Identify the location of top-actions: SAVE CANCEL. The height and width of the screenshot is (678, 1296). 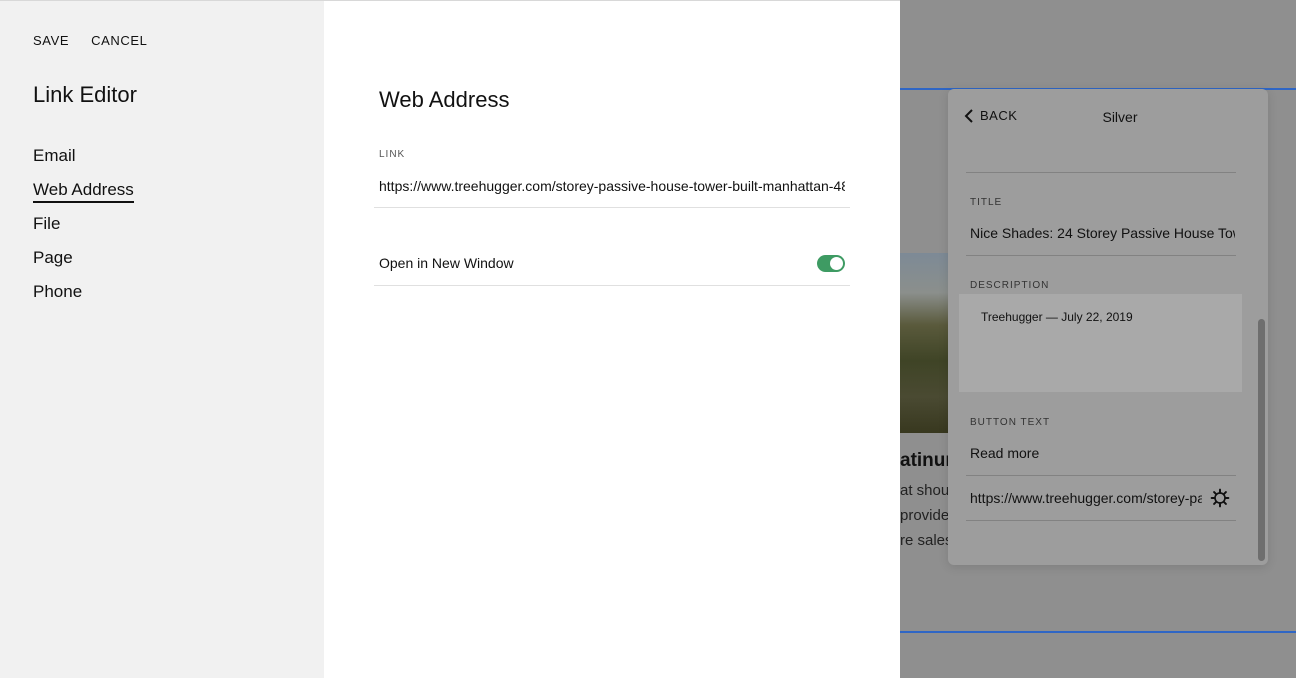
(90, 40).